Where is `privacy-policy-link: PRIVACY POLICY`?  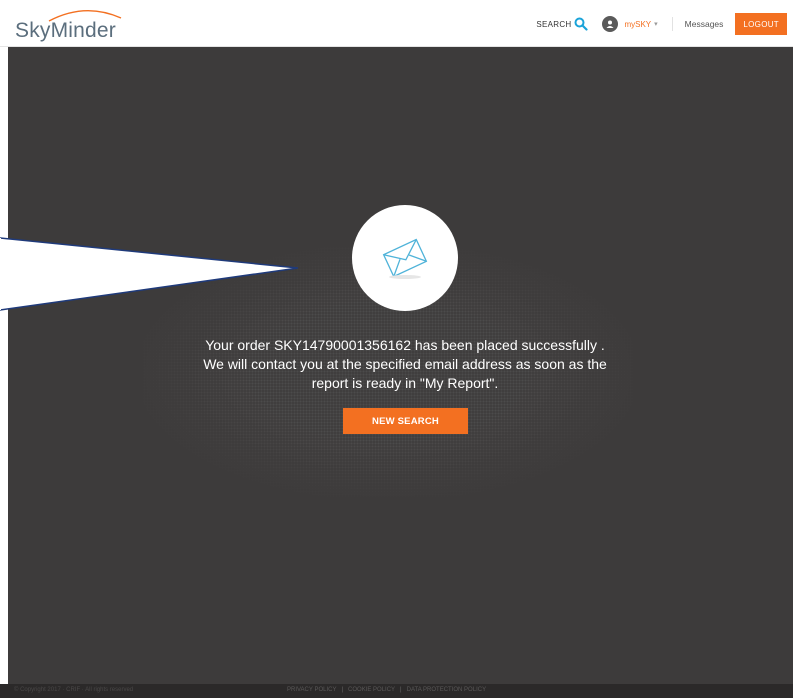 privacy-policy-link: PRIVACY POLICY is located at coordinates (311, 690).